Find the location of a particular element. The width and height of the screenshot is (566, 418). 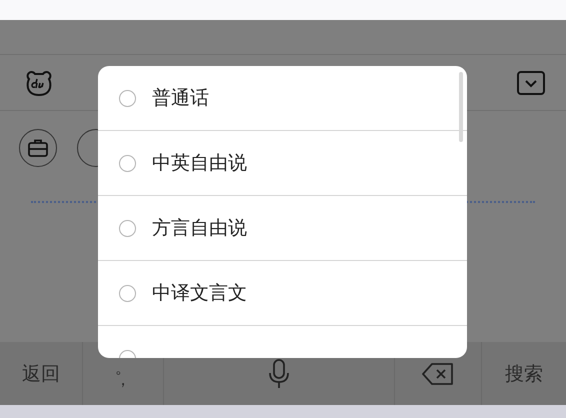

option-label: 中译文言文 is located at coordinates (199, 293).